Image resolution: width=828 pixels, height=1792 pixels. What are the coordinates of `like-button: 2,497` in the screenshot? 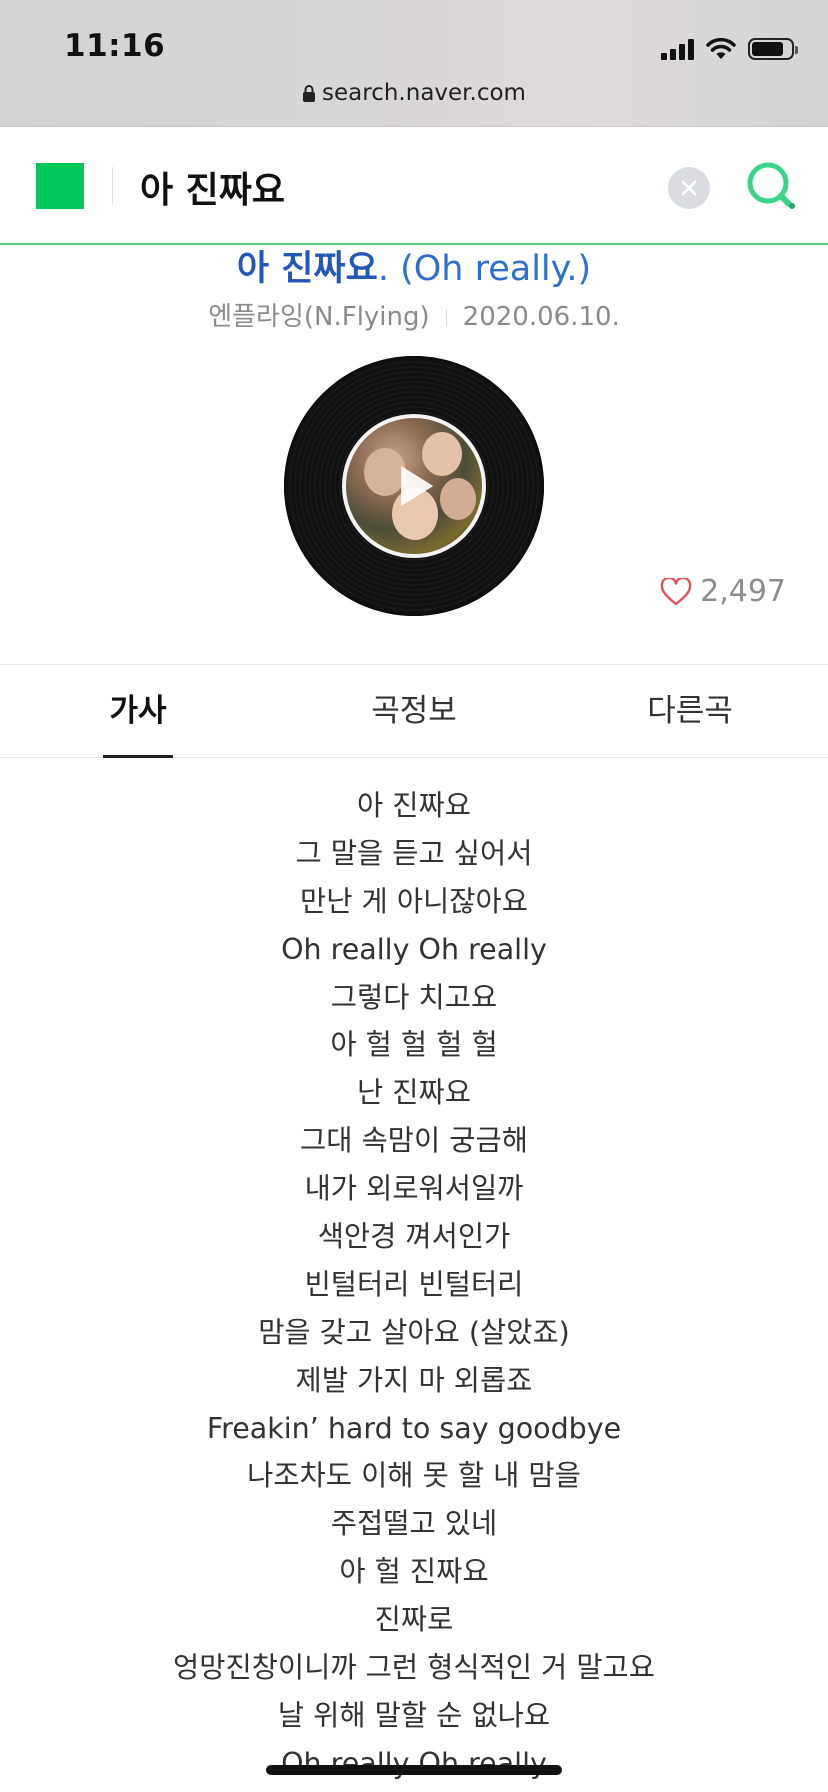 It's located at (723, 591).